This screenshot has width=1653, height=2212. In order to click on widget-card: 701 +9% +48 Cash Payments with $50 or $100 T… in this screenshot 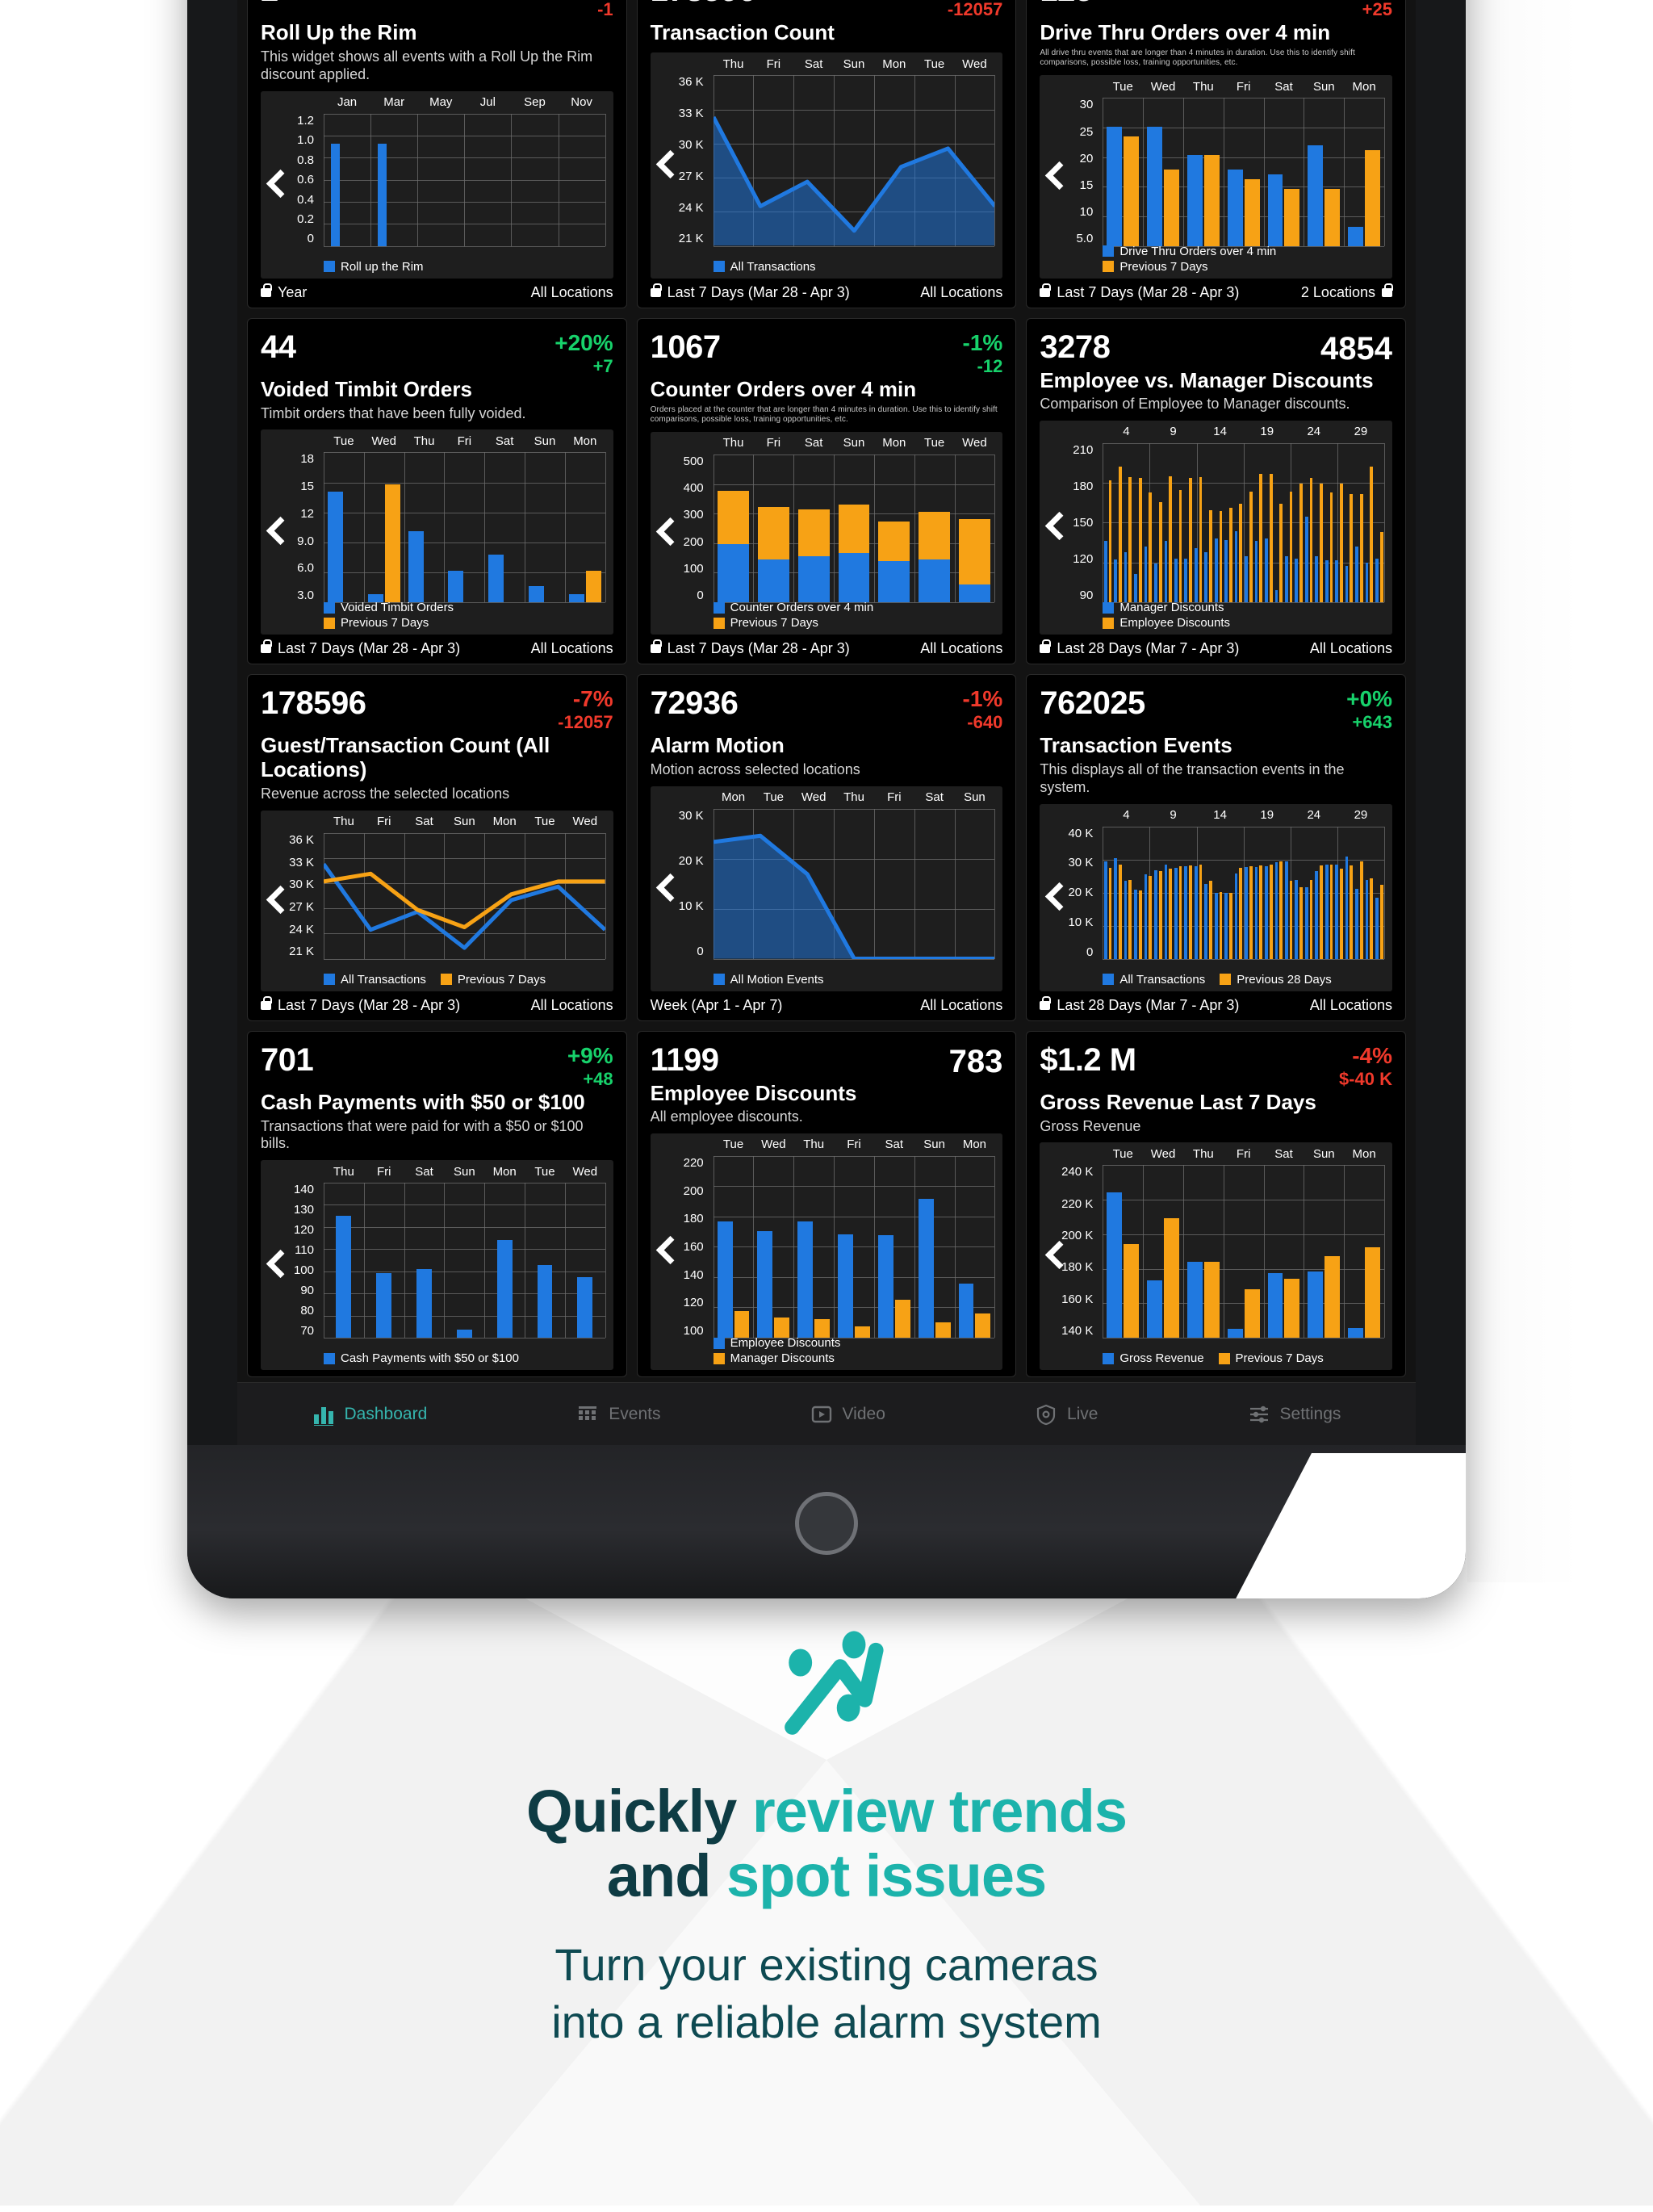, I will do `click(437, 1203)`.